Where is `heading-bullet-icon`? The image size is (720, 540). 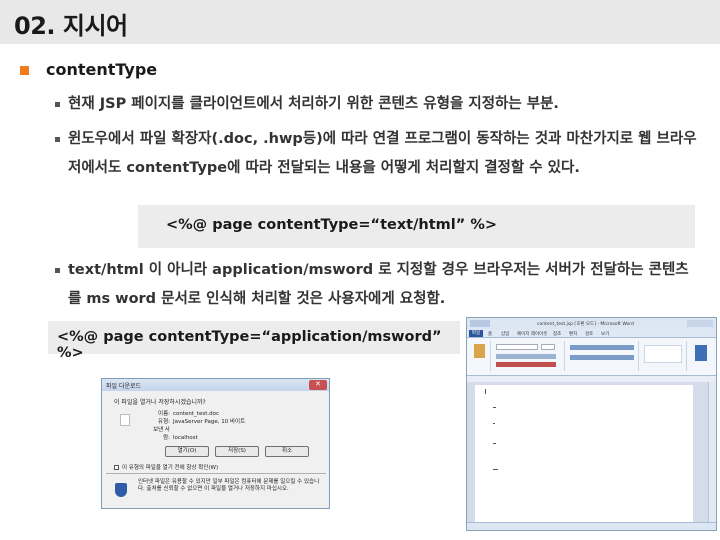
heading-bullet-icon is located at coordinates (24, 70).